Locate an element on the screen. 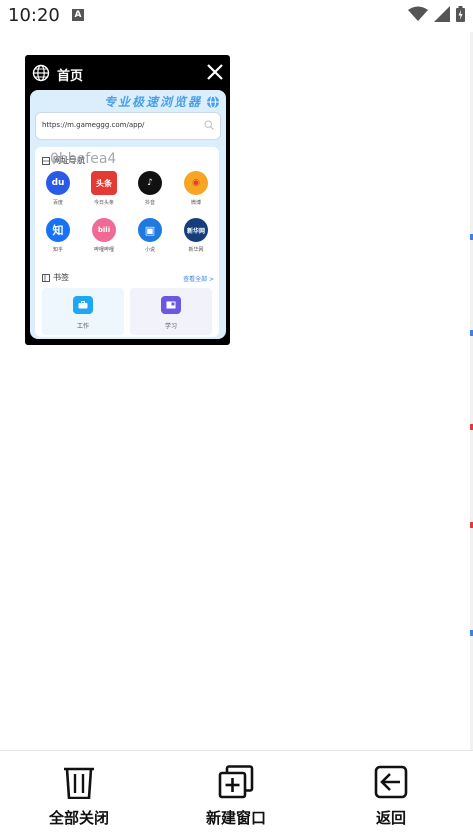 The width and height of the screenshot is (473, 840). app-tile: bili 哔哩哔哩 is located at coordinates (104, 235).